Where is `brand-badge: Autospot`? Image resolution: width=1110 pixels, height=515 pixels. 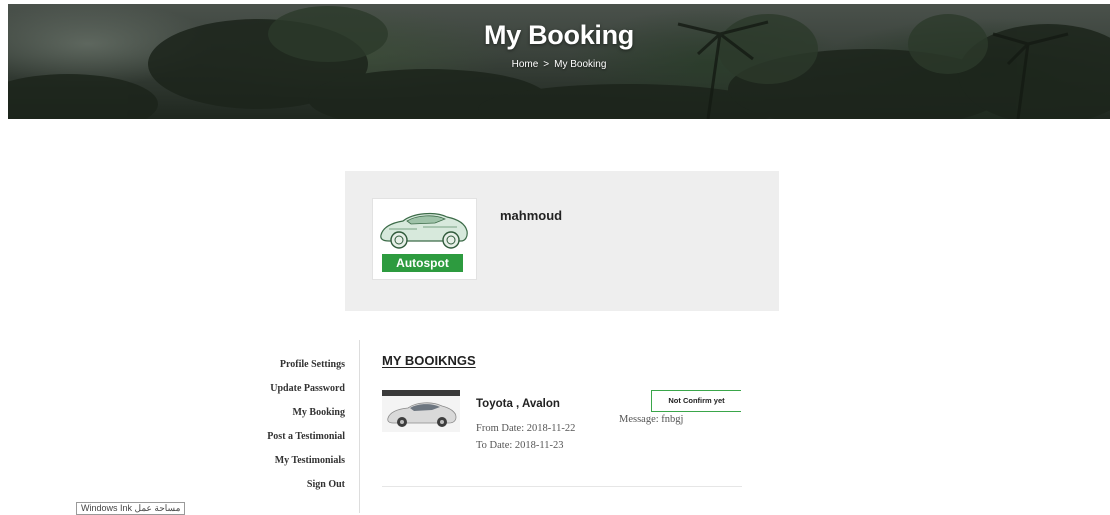 brand-badge: Autospot is located at coordinates (422, 263).